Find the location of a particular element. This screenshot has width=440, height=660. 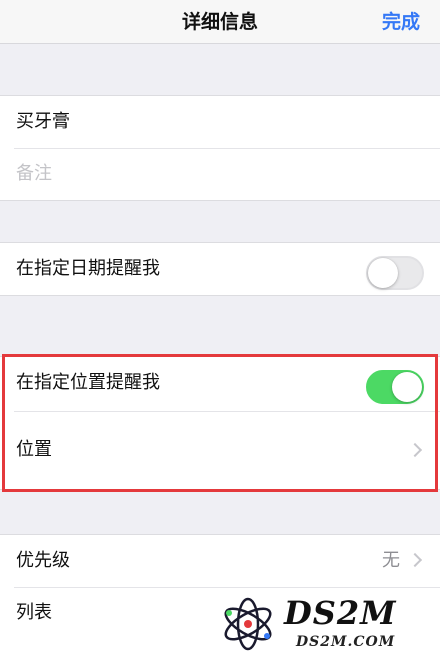

date-reminder-group: 在指定日期提醒我 is located at coordinates (220, 269).